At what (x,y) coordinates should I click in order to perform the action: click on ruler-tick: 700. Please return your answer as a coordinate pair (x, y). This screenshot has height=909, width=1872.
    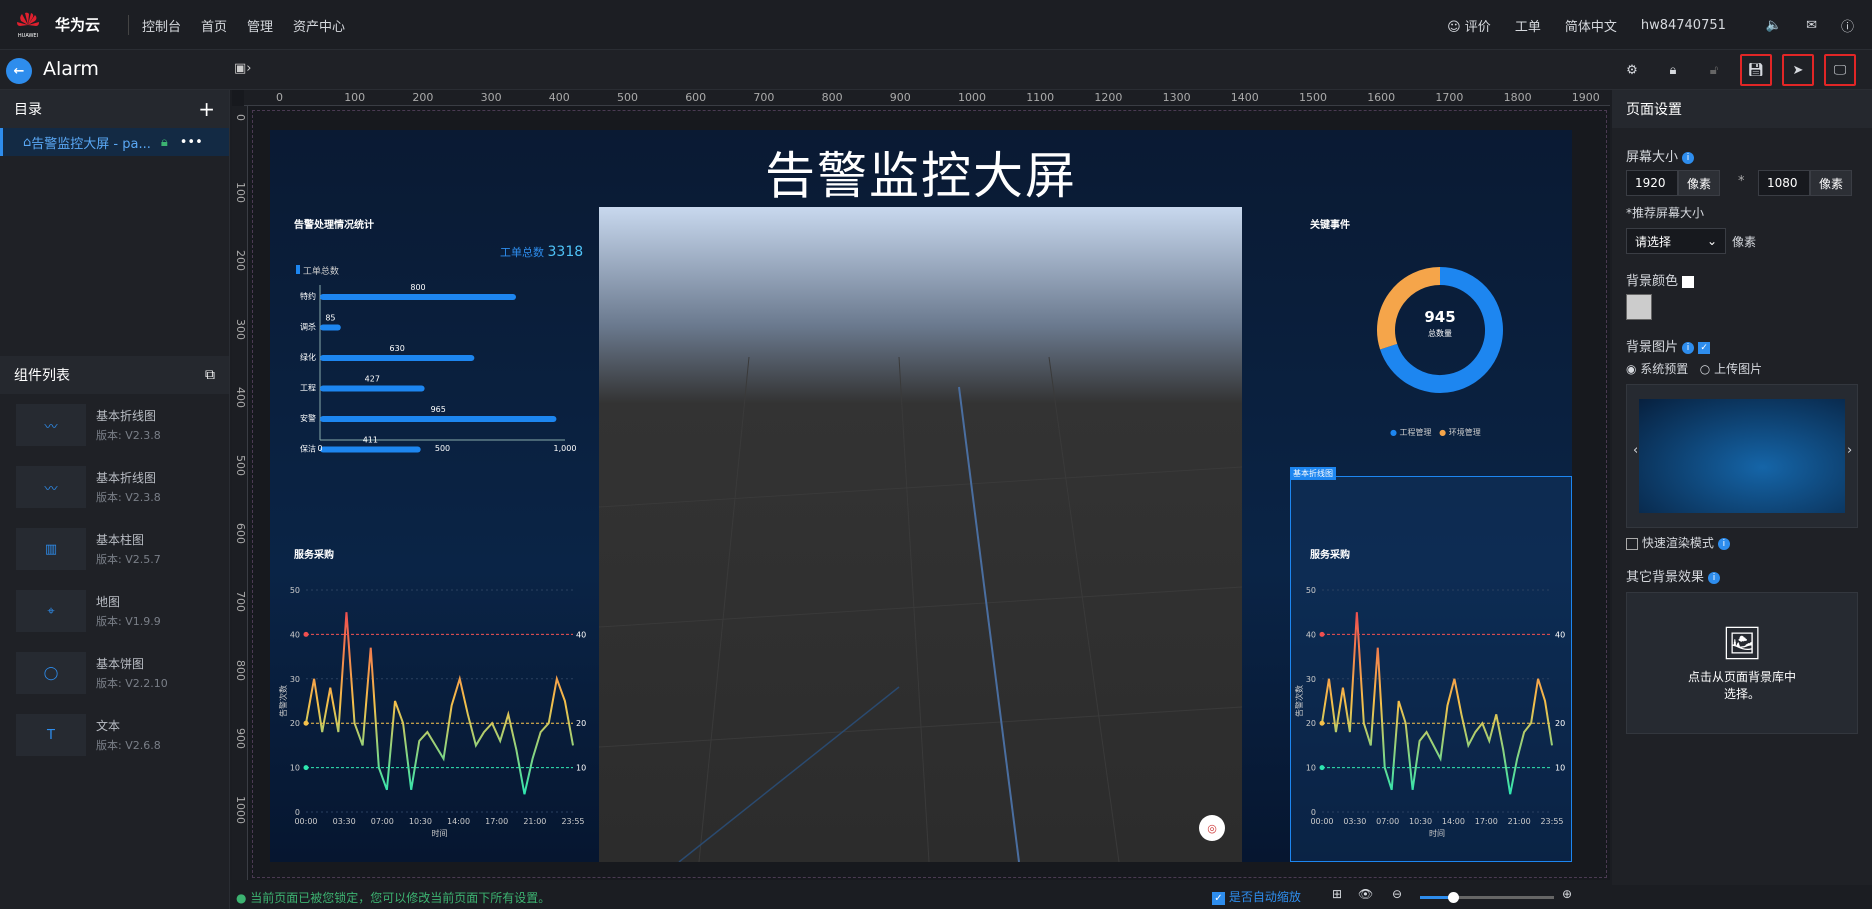
    Looking at the image, I should click on (240, 602).